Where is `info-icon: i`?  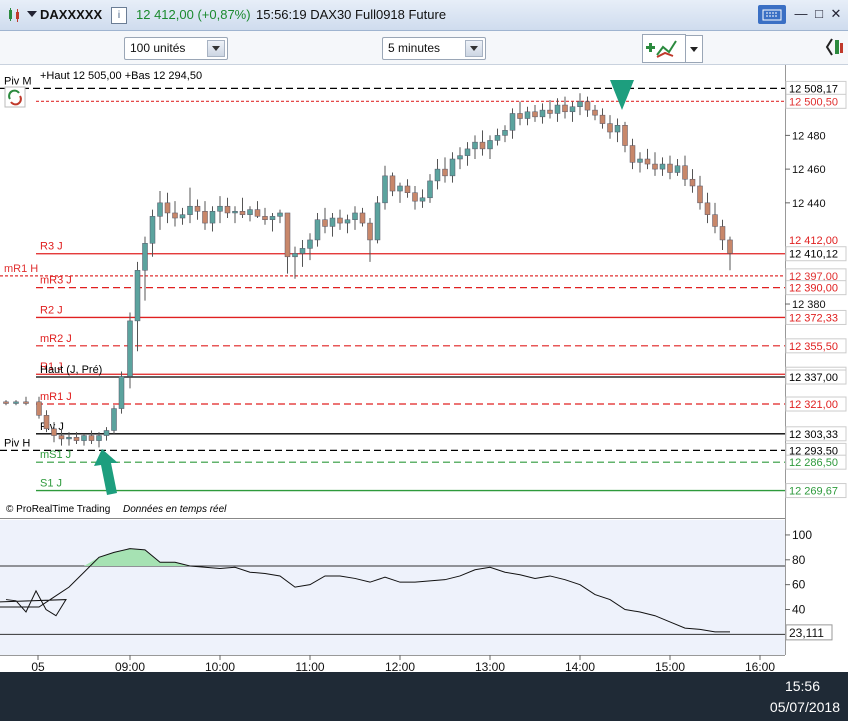
info-icon: i is located at coordinates (119, 15).